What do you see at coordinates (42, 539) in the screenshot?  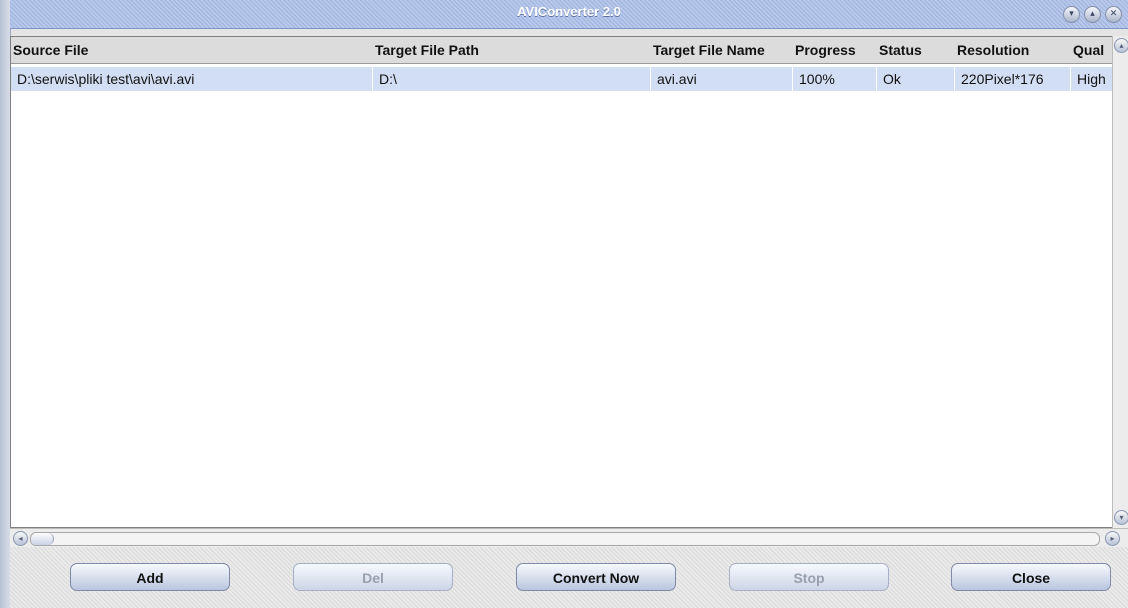 I see `horizontal-scroll-thumb` at bounding box center [42, 539].